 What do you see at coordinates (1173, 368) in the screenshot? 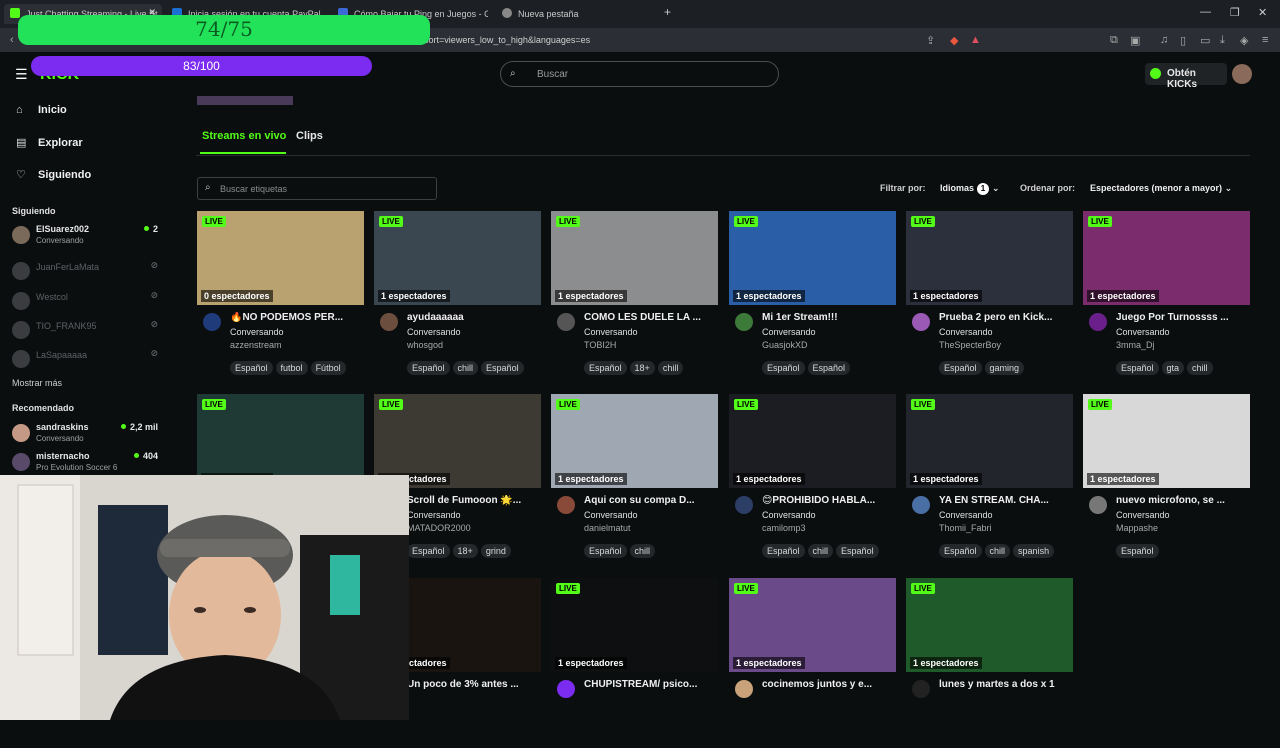
I see `tag-chip: gta` at bounding box center [1173, 368].